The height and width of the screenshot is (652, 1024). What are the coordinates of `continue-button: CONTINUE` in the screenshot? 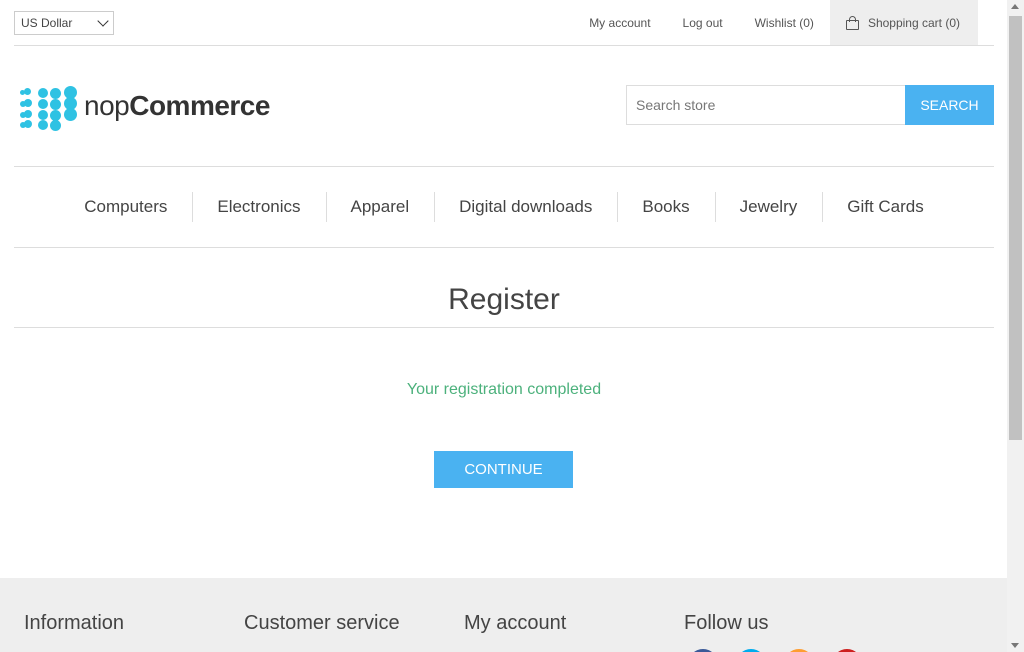 It's located at (503, 469).